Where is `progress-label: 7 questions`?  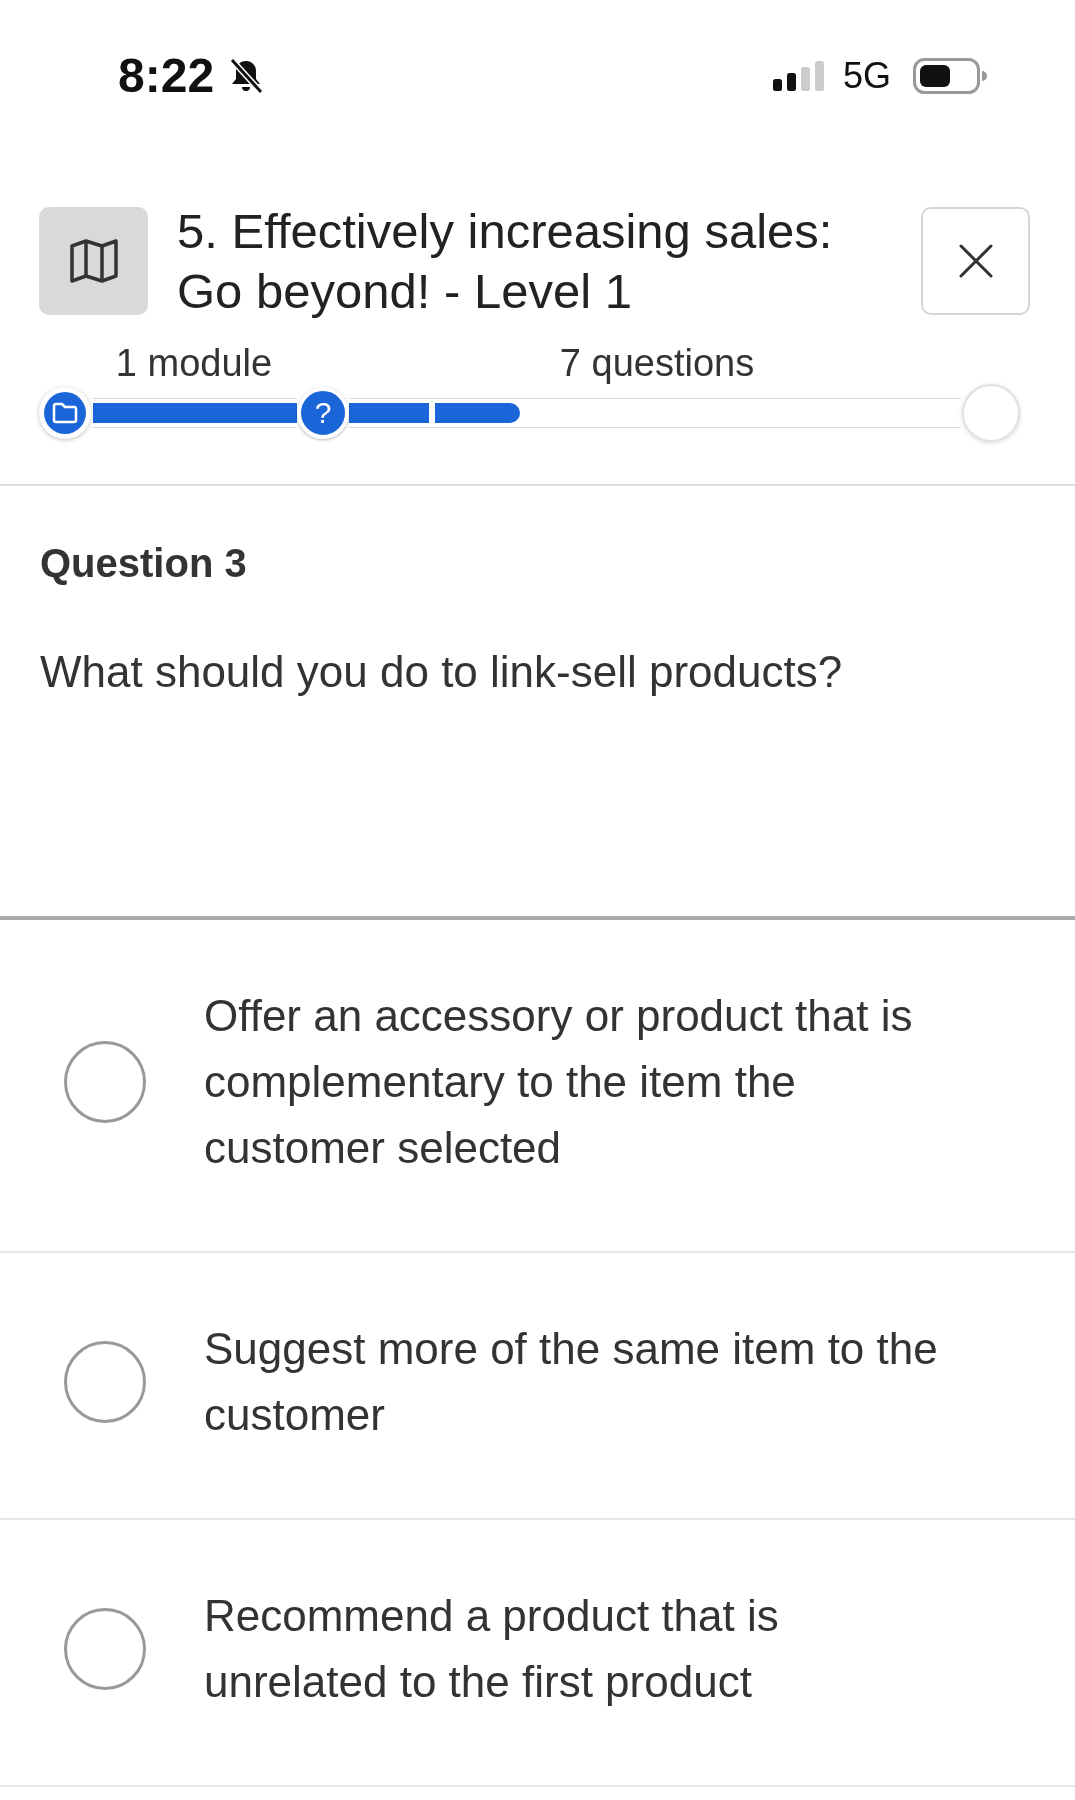 progress-label: 7 questions is located at coordinates (657, 363).